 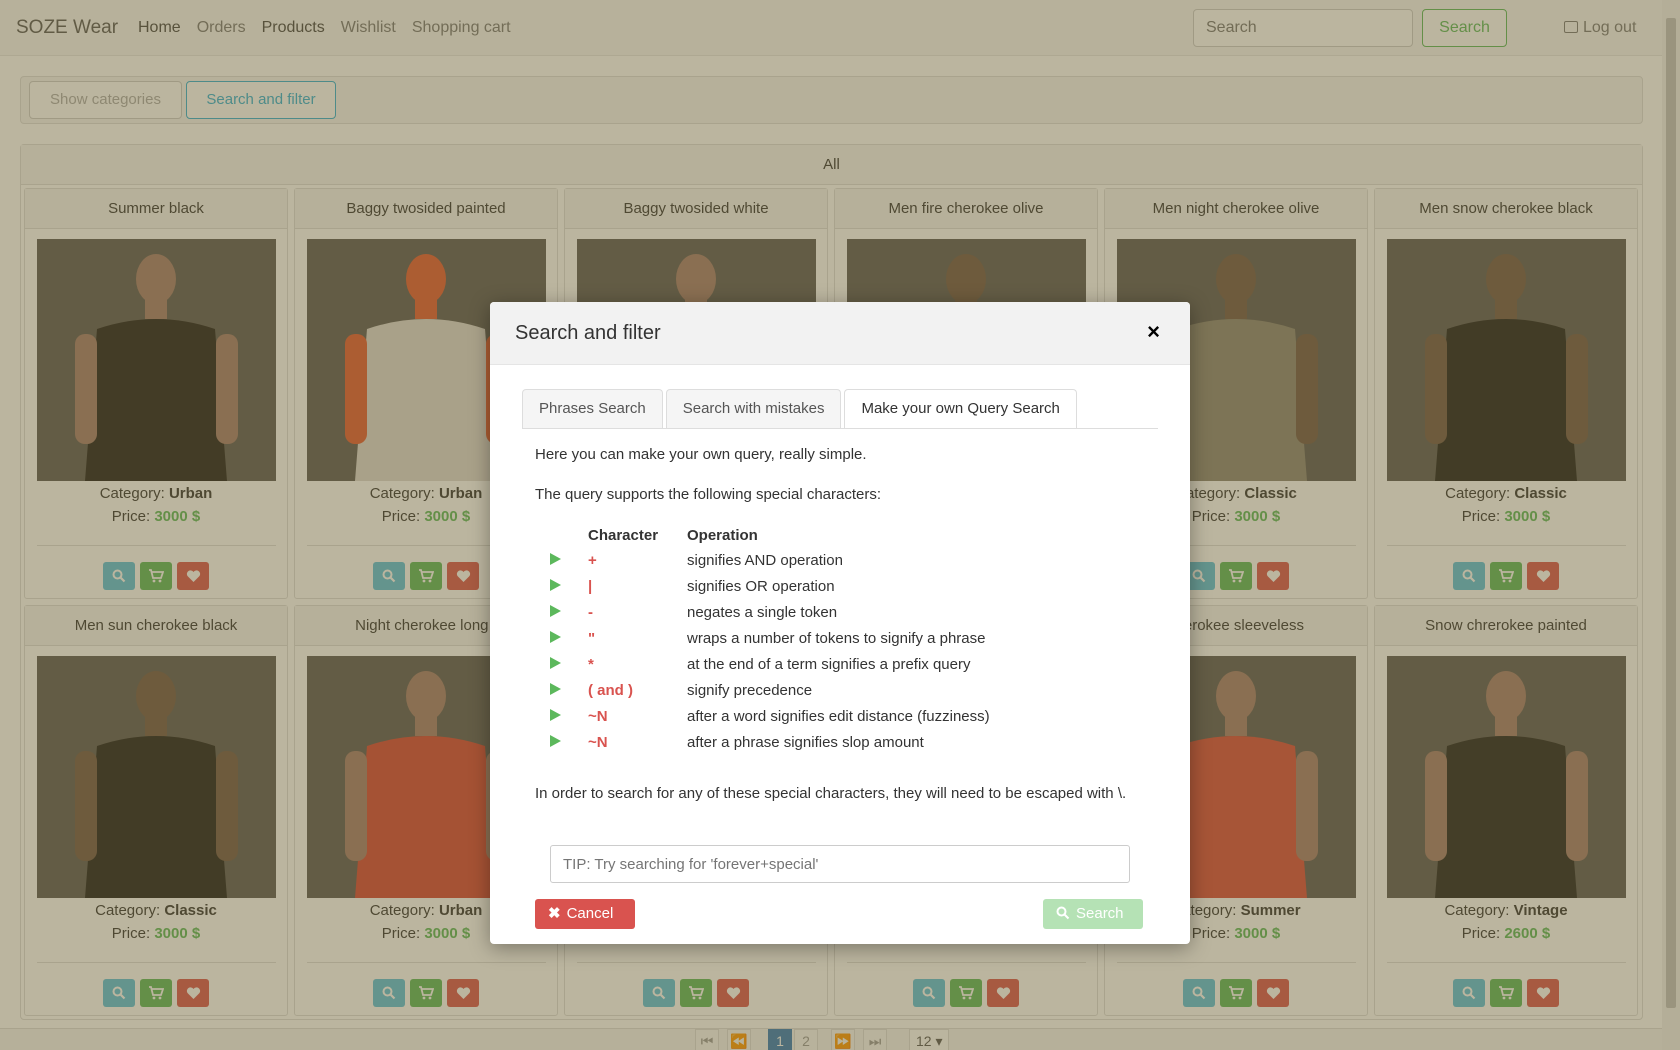 I want to click on table-header-blank, so click(x=569, y=536).